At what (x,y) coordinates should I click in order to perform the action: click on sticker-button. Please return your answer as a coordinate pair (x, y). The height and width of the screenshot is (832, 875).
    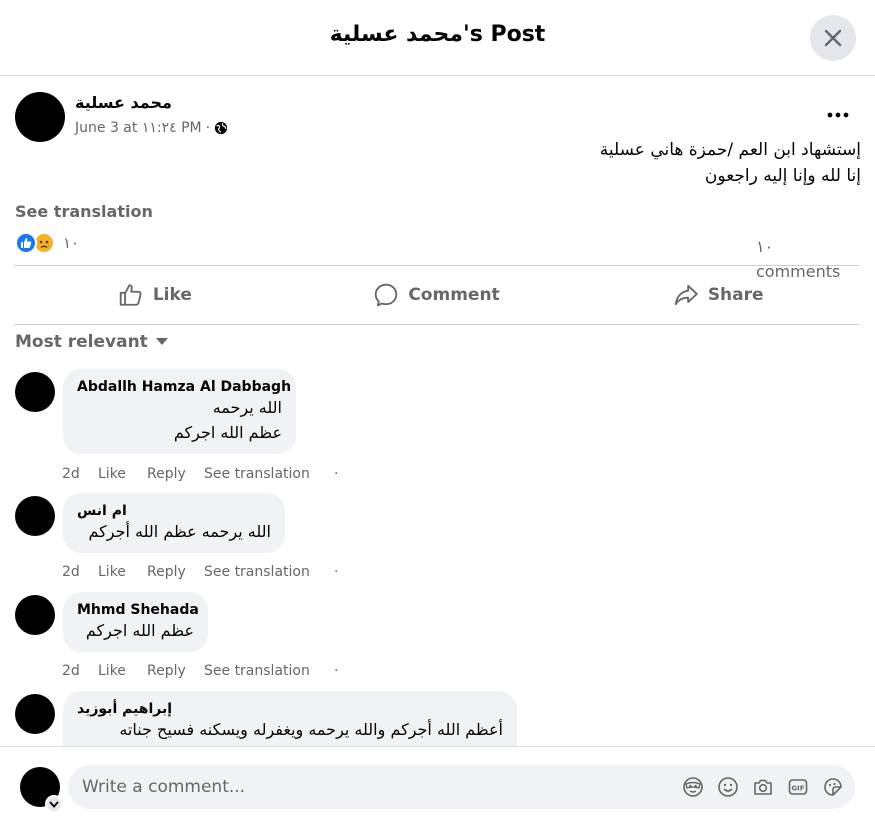
    Looking at the image, I should click on (833, 787).